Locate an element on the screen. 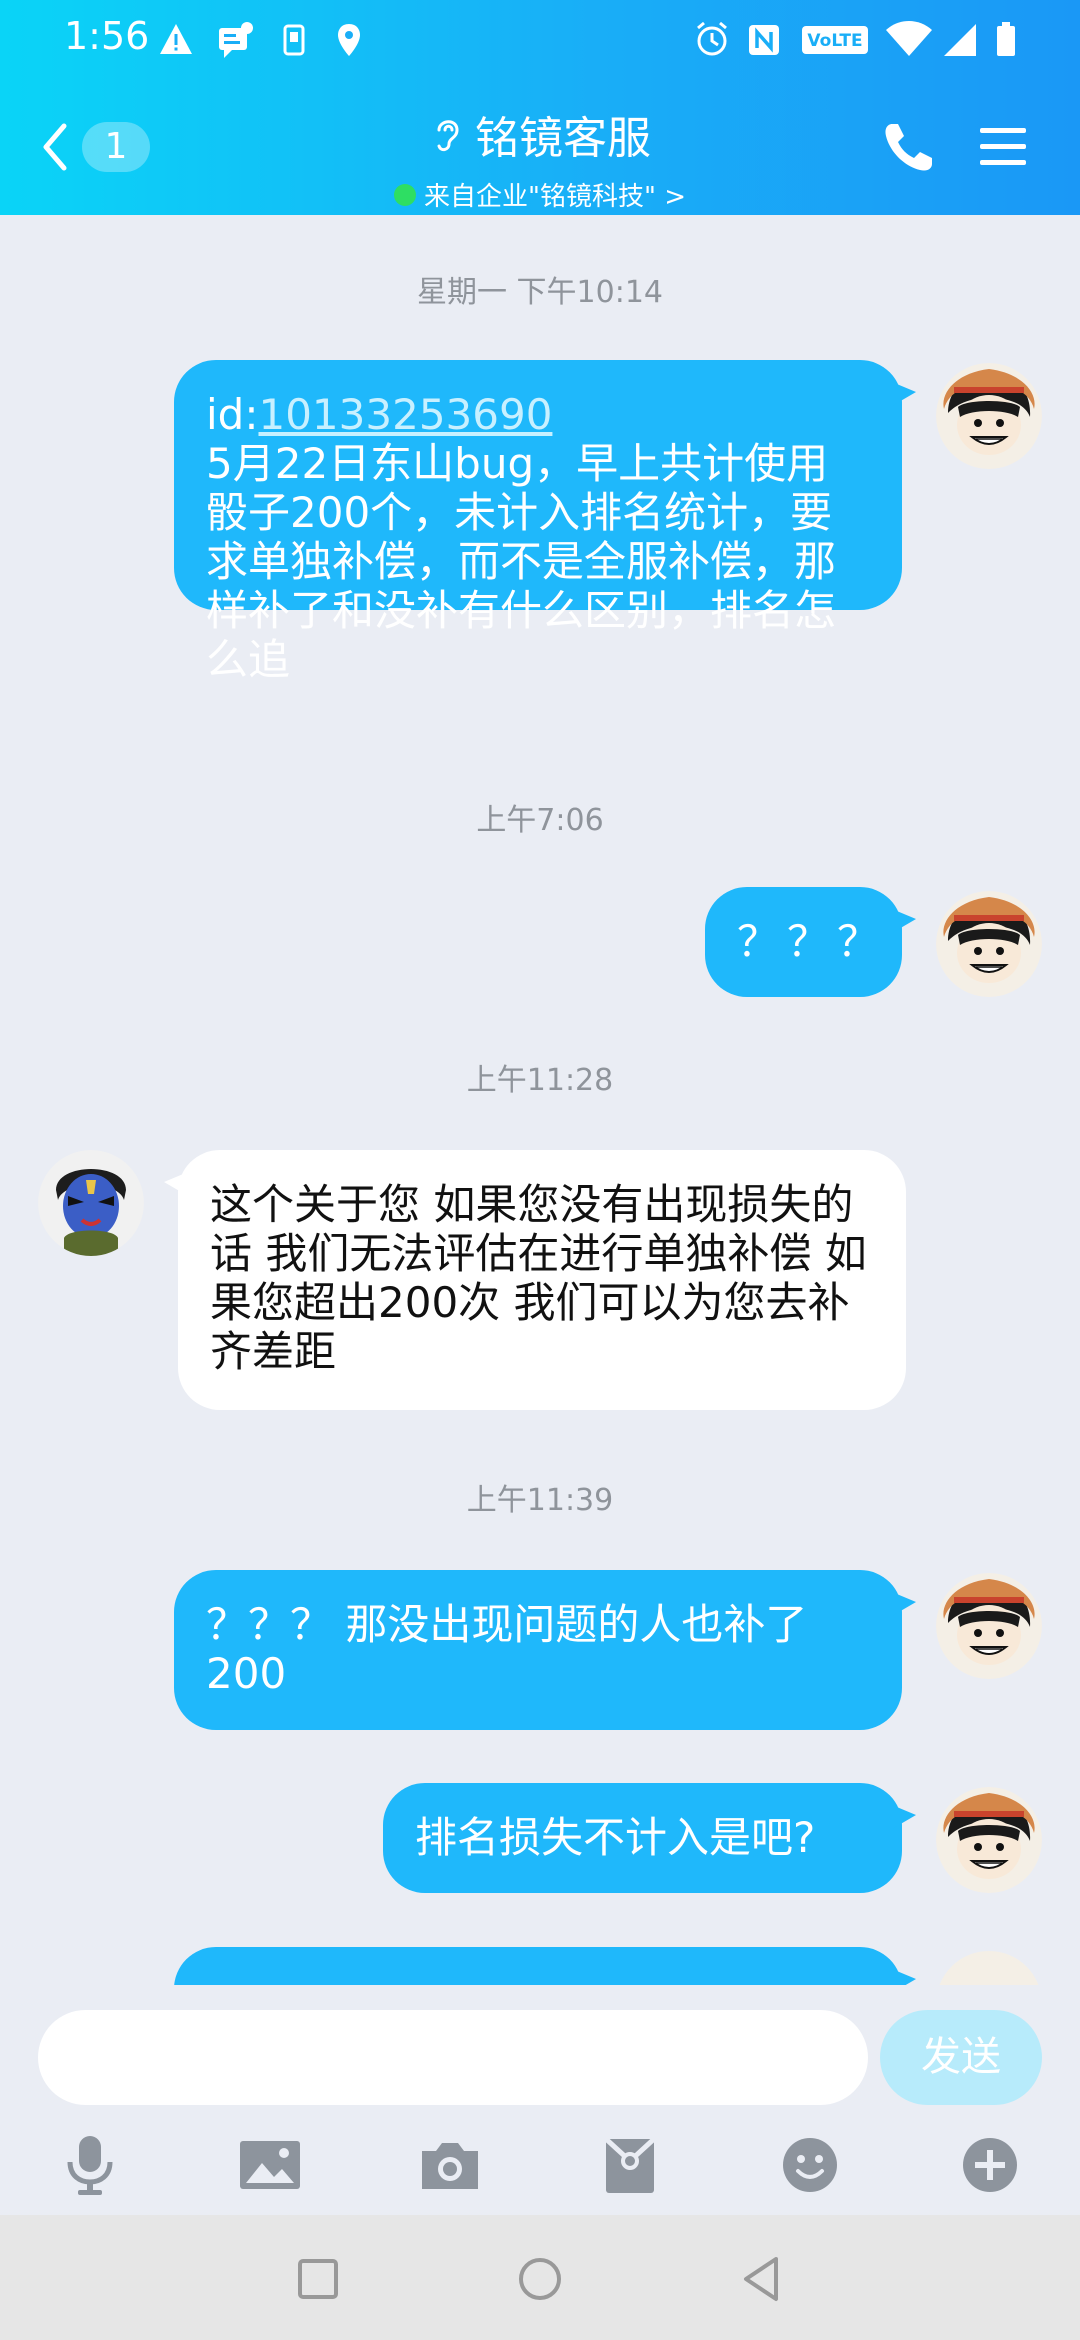 The image size is (1080, 2340). recents-icon is located at coordinates (318, 2279).